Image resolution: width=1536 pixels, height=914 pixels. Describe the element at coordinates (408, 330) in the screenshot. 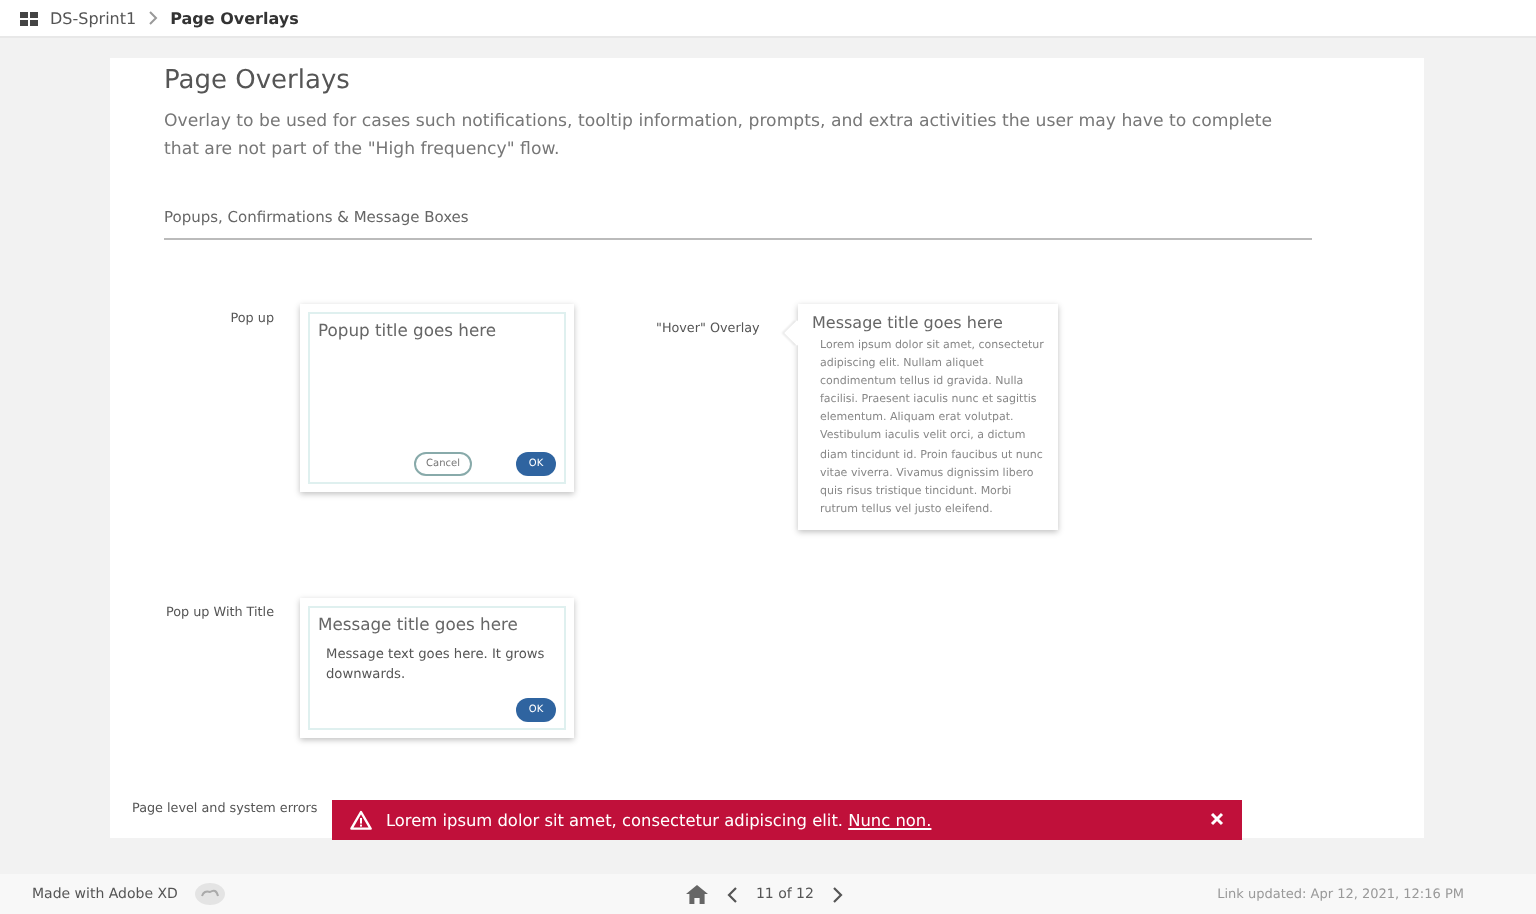

I see `dialog-title: Popup title goes here` at that location.